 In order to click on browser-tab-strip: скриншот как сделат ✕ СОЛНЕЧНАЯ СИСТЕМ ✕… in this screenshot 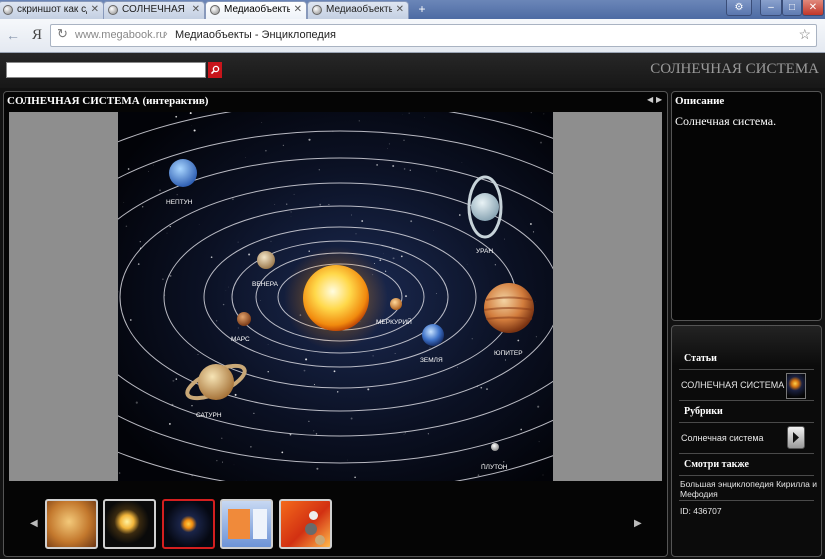, I will do `click(412, 9)`.